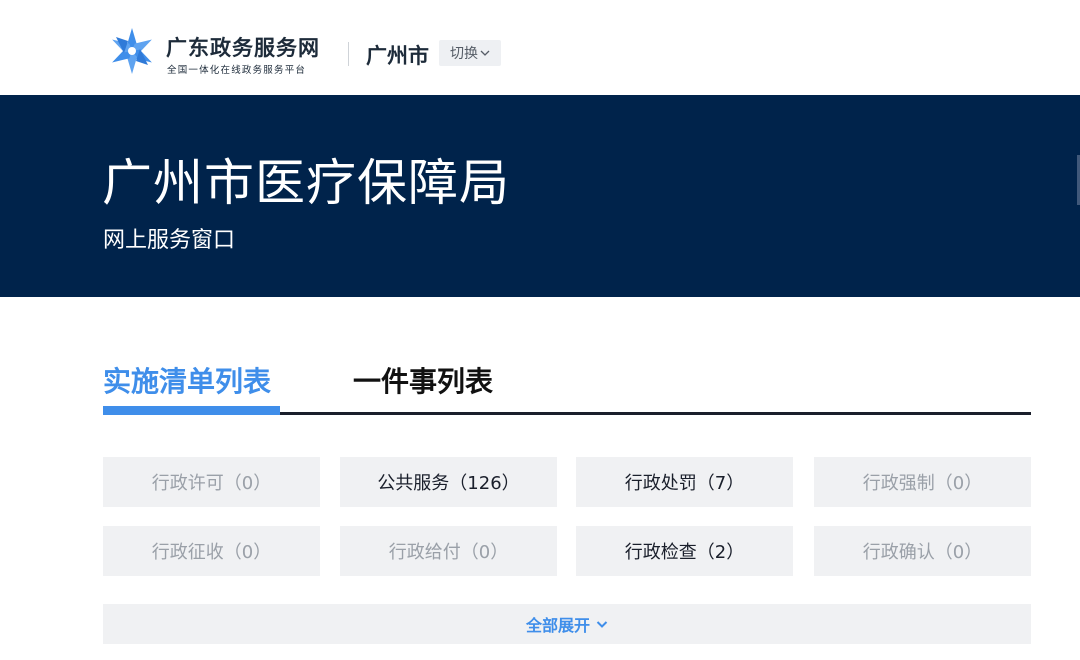 The image size is (1080, 660). I want to click on tab-implementation-list: 实施清单列表, so click(191, 380).